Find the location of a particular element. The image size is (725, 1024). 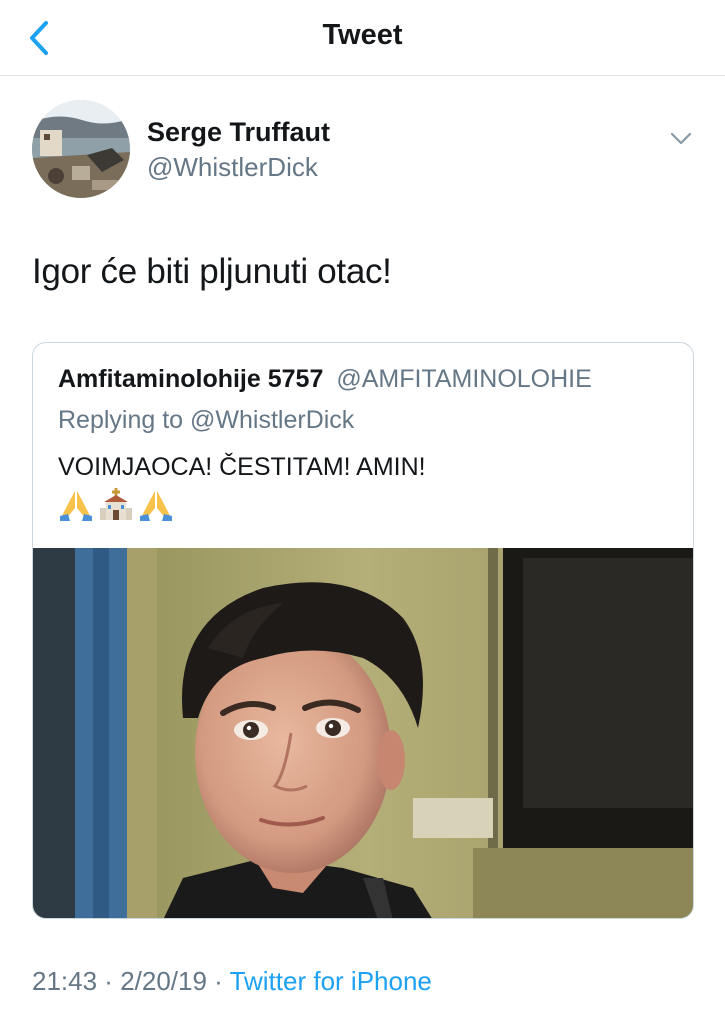

avatar-image is located at coordinates (81, 149).